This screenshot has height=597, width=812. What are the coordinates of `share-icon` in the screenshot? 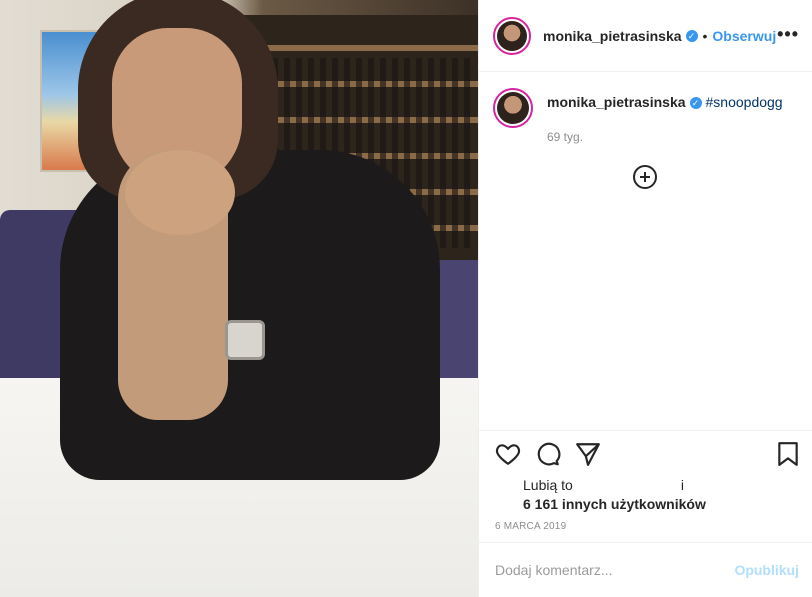 It's located at (588, 454).